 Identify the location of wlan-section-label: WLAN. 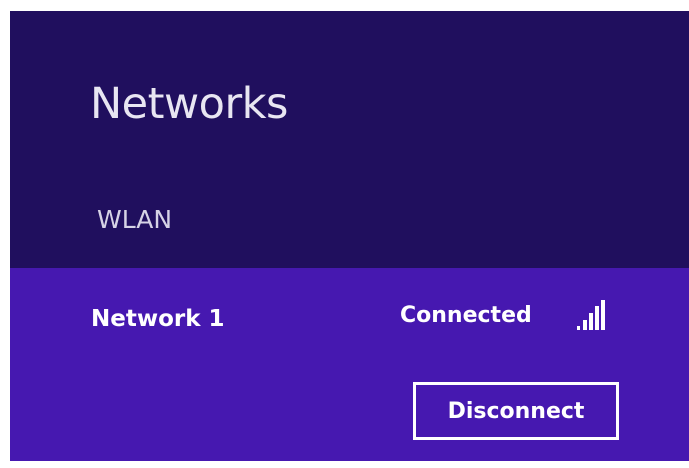
(135, 219).